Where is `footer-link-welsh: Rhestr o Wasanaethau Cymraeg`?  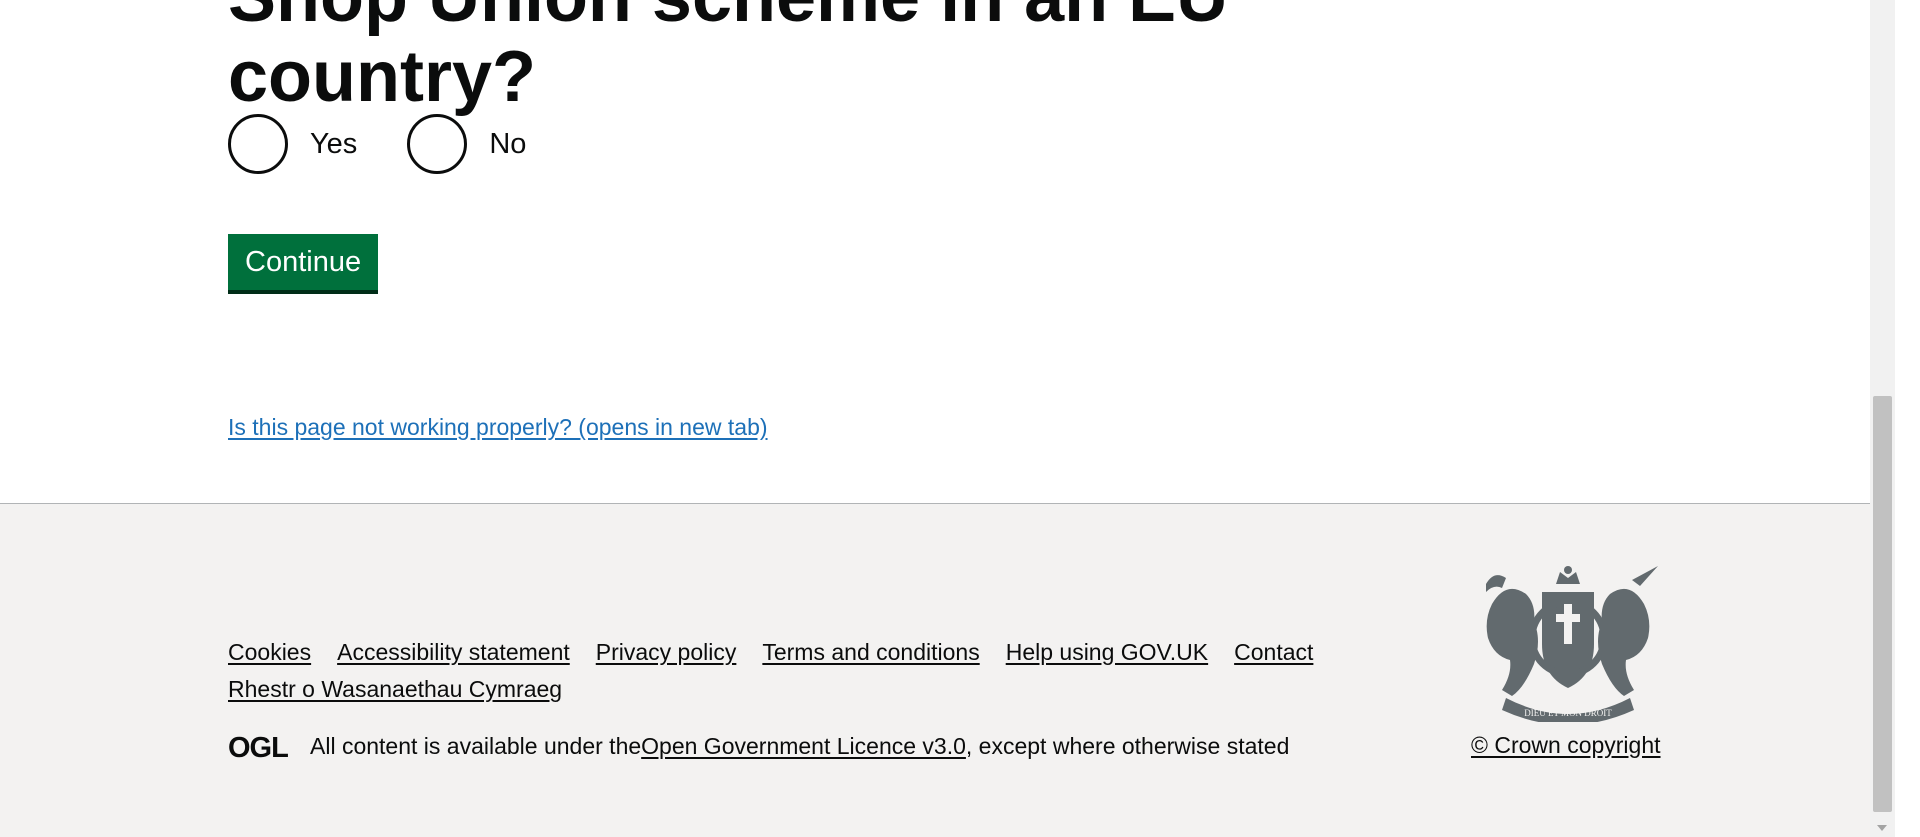
footer-link-welsh: Rhestr o Wasanaethau Cymraeg is located at coordinates (395, 689).